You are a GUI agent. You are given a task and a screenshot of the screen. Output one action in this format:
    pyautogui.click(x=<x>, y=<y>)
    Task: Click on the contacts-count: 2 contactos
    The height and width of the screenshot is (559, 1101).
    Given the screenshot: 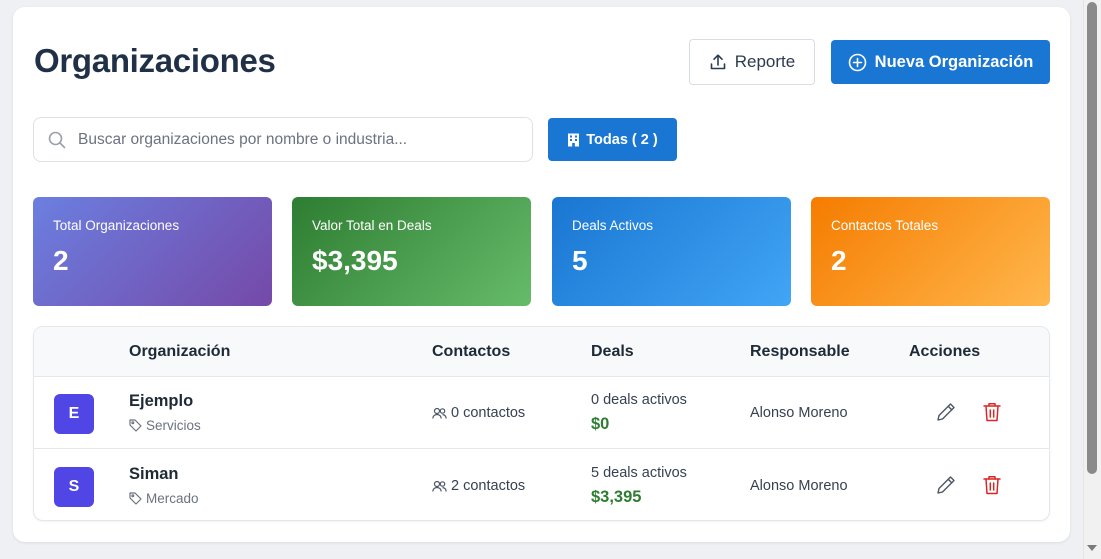 What is the action you would take?
    pyautogui.click(x=478, y=486)
    